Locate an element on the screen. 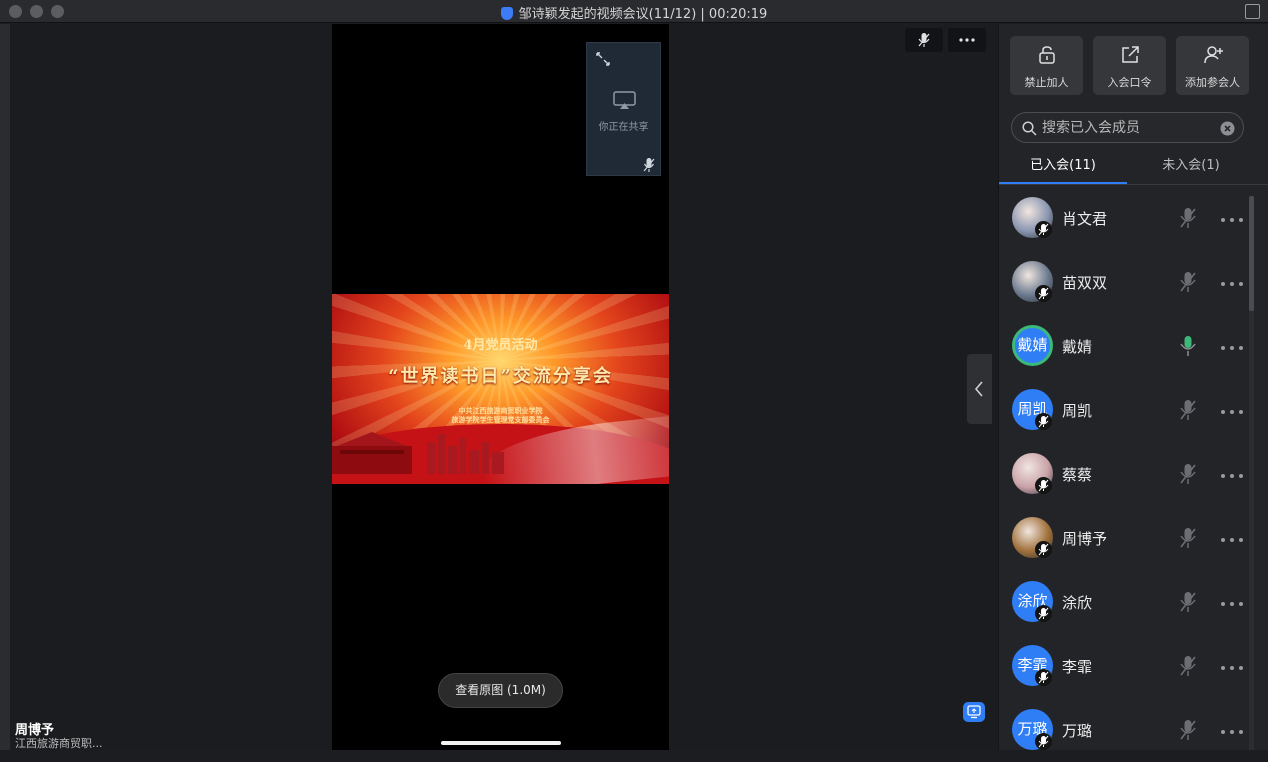  cityscape-illustration is located at coordinates (418, 453).